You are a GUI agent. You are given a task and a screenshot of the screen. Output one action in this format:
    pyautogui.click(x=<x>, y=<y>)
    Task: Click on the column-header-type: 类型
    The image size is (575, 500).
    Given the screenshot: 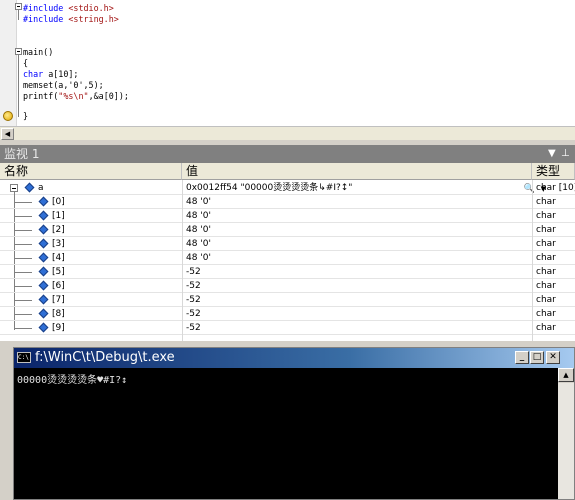 What is the action you would take?
    pyautogui.click(x=553, y=171)
    